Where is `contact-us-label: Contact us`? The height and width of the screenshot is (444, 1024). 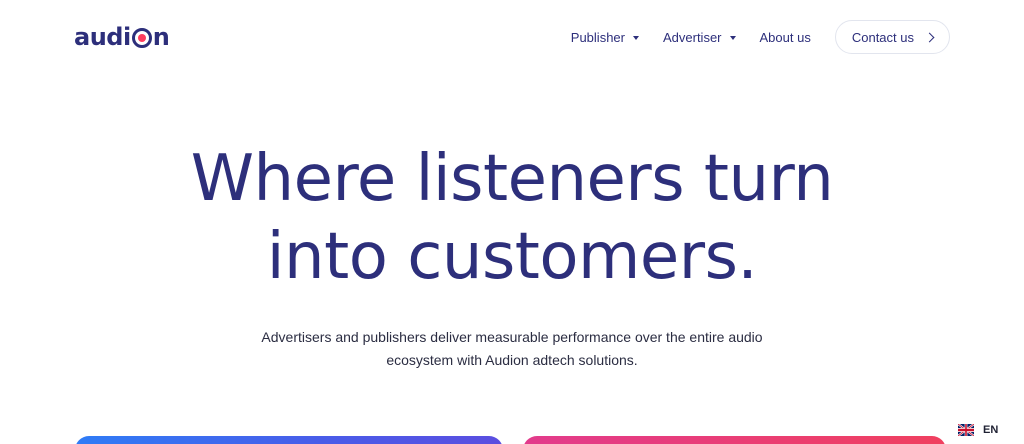 contact-us-label: Contact us is located at coordinates (882, 37).